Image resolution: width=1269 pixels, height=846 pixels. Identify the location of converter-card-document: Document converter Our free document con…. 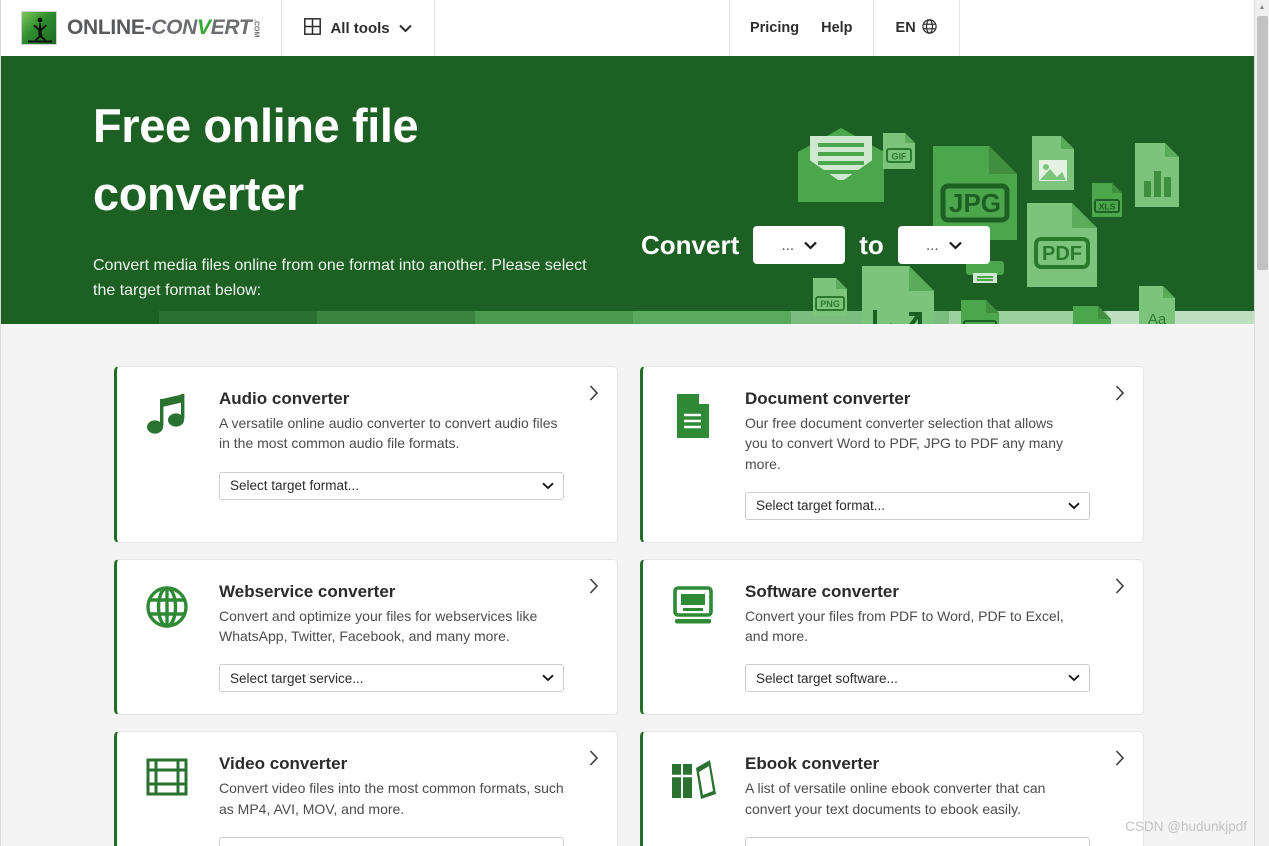
(892, 454).